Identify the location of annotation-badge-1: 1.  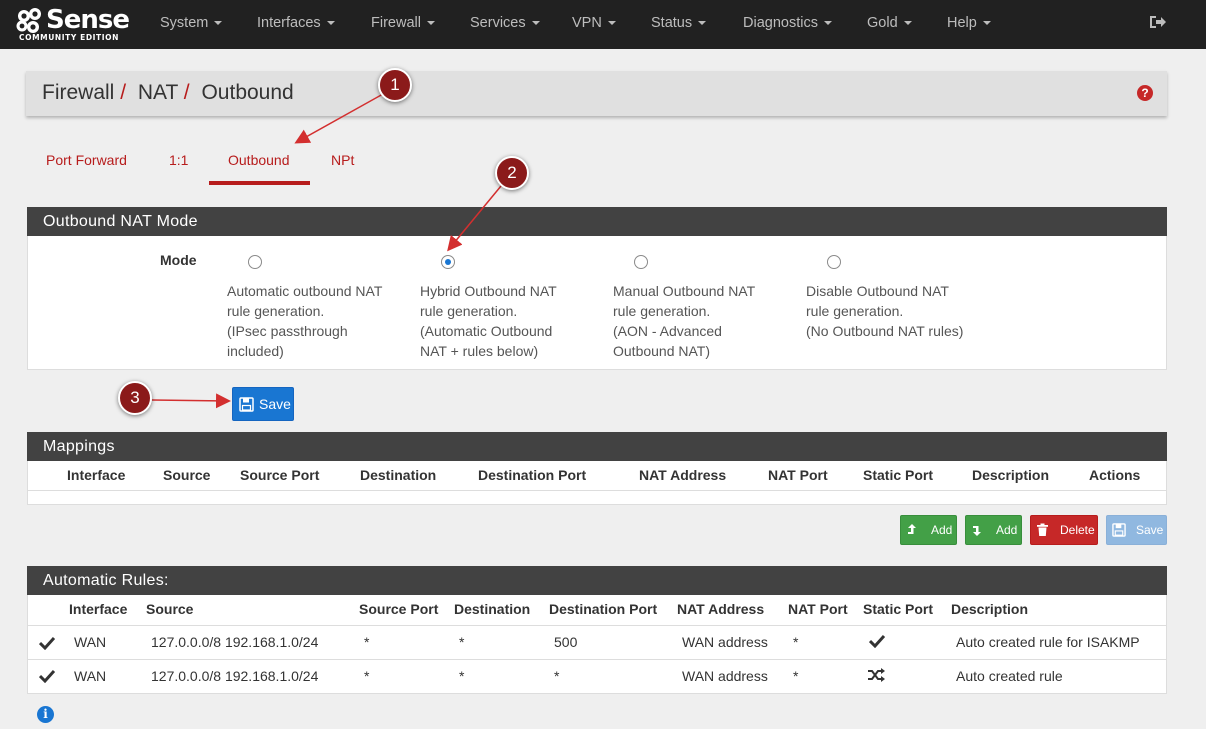
(395, 85).